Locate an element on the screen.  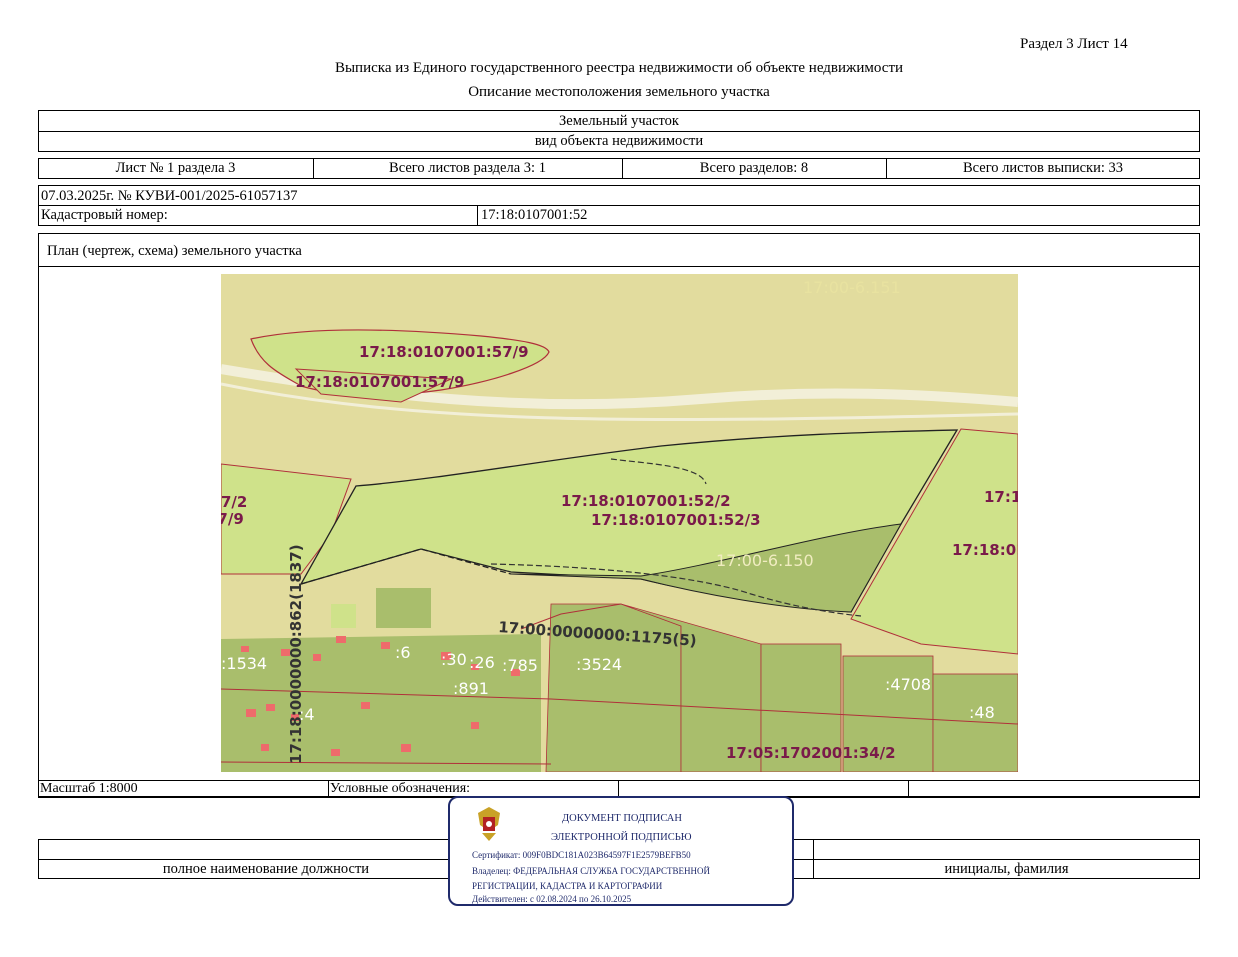
plan-title: План (чертеж, схема) земельного участка is located at coordinates (174, 251).